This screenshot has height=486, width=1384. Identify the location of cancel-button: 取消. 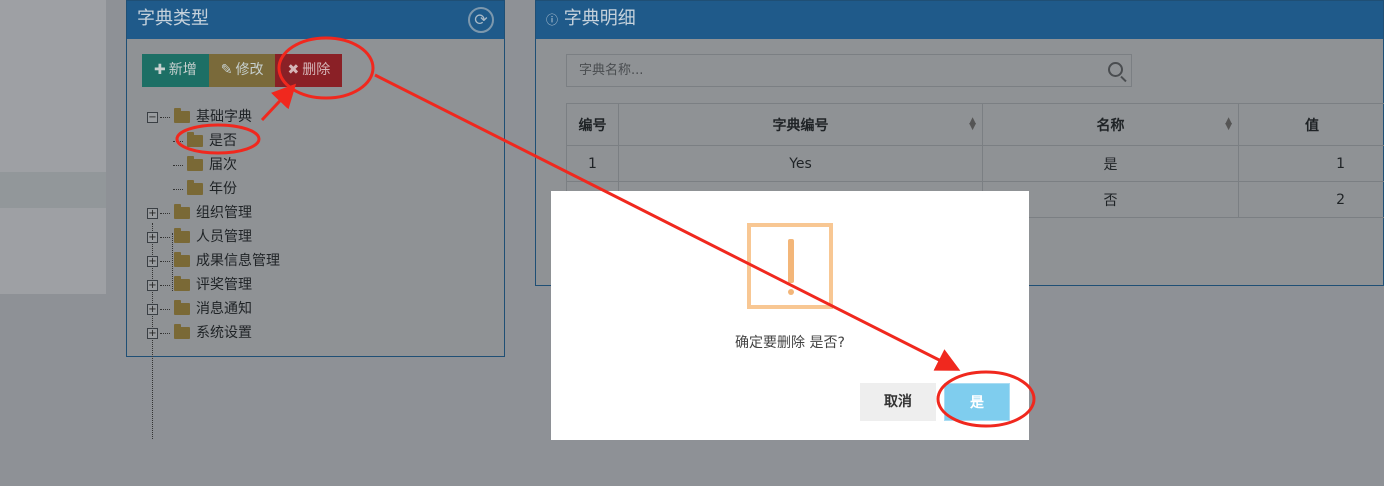
(898, 402).